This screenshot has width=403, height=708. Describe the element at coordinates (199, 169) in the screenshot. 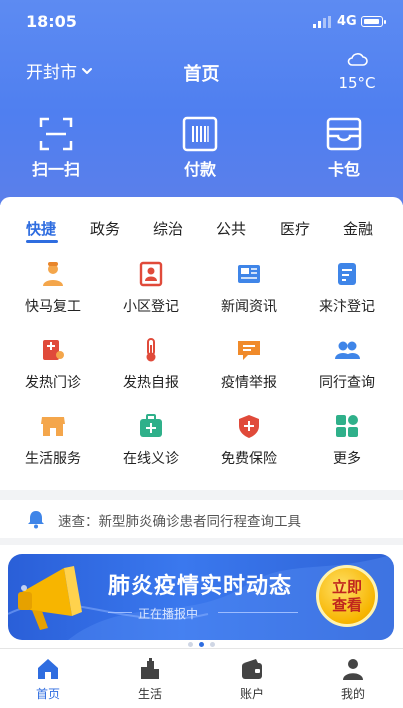

I see `pay-label: 付款` at that location.